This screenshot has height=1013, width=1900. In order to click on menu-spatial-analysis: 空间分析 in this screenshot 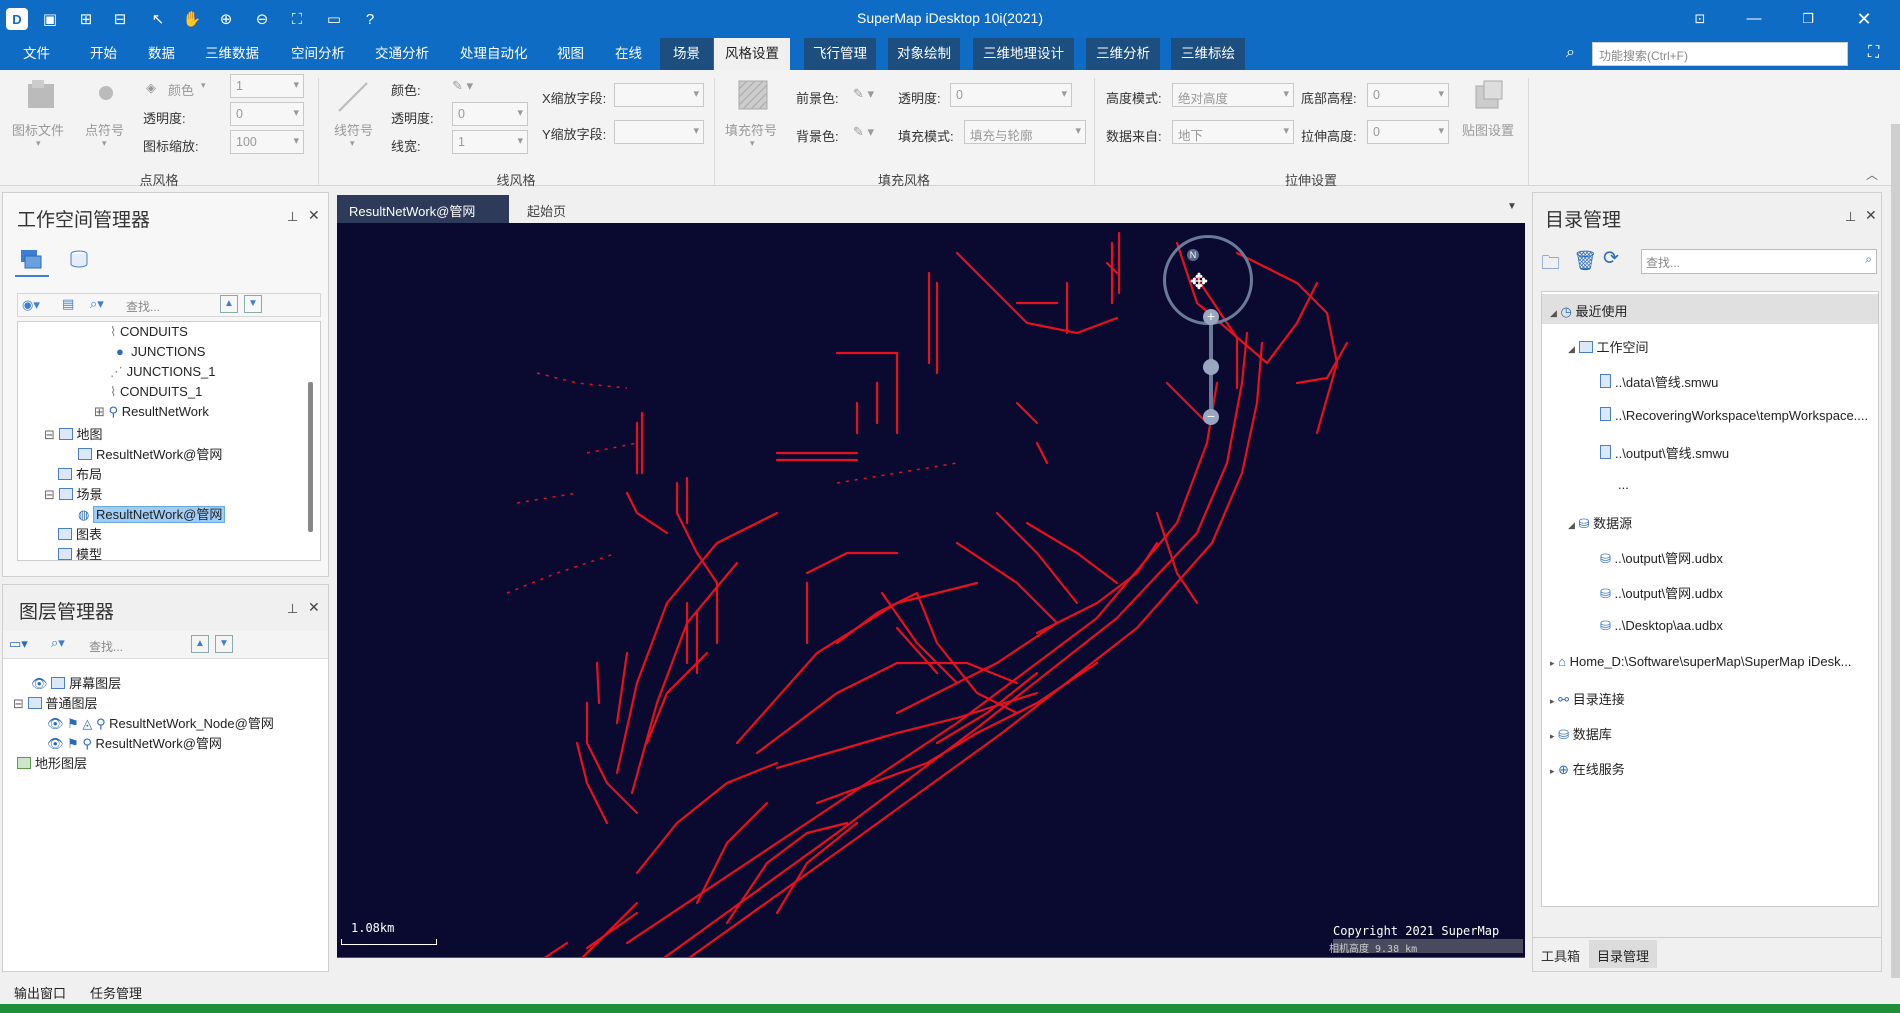, I will do `click(318, 54)`.